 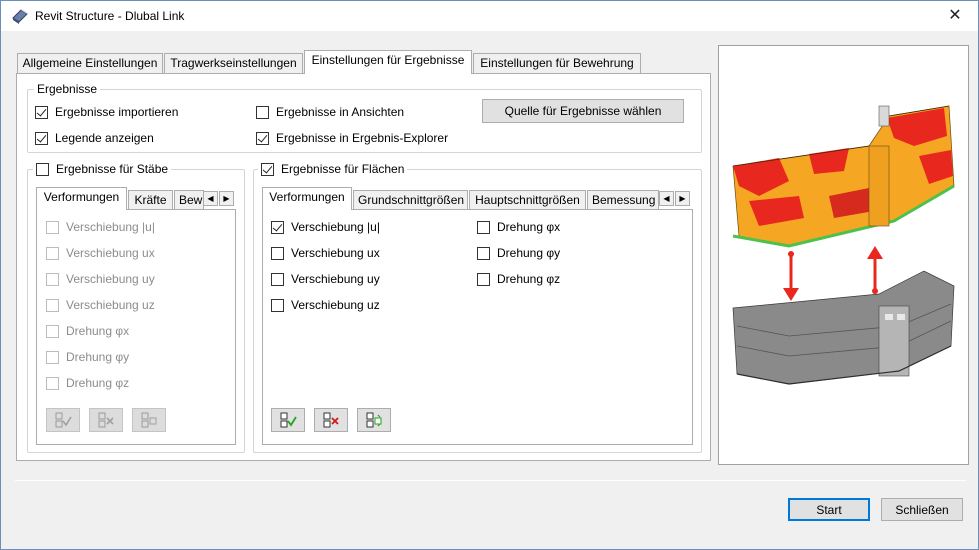 I want to click on members-disp-u-label: Verschiebung |u|, so click(x=110, y=227).